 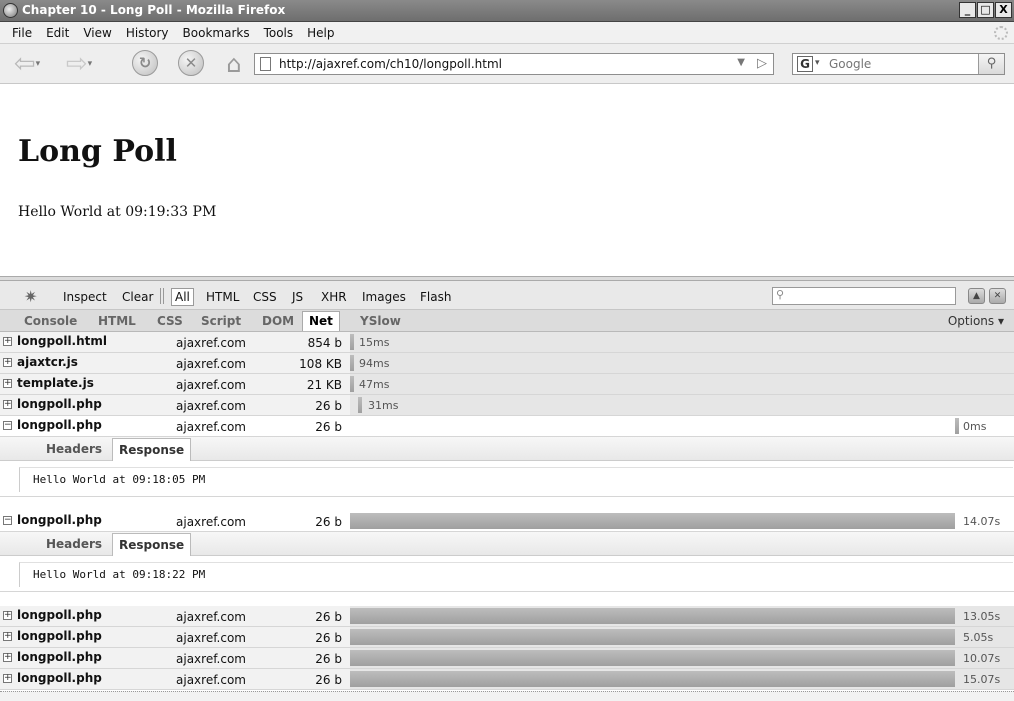 I want to click on firebug-search-input, so click(x=869, y=295).